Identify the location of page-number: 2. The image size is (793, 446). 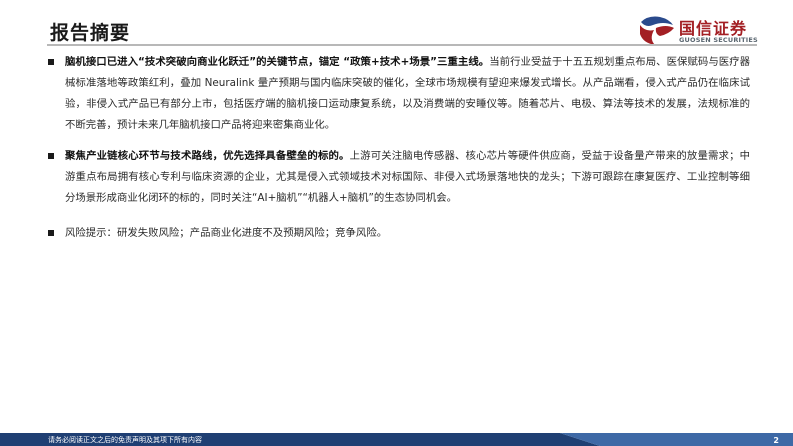
(776, 440).